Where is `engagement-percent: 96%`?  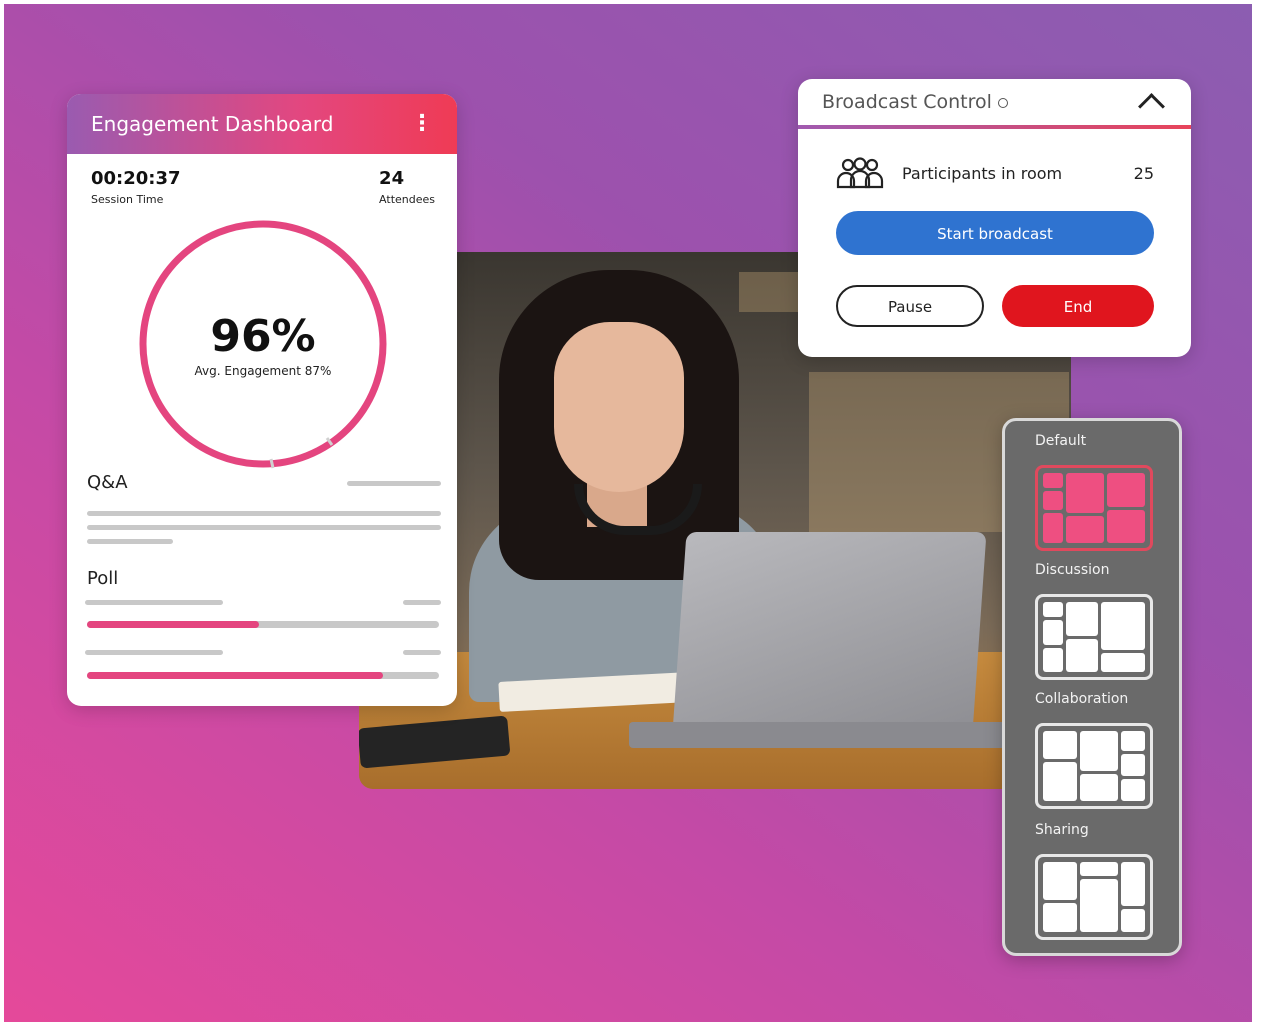
engagement-percent: 96% is located at coordinates (263, 336).